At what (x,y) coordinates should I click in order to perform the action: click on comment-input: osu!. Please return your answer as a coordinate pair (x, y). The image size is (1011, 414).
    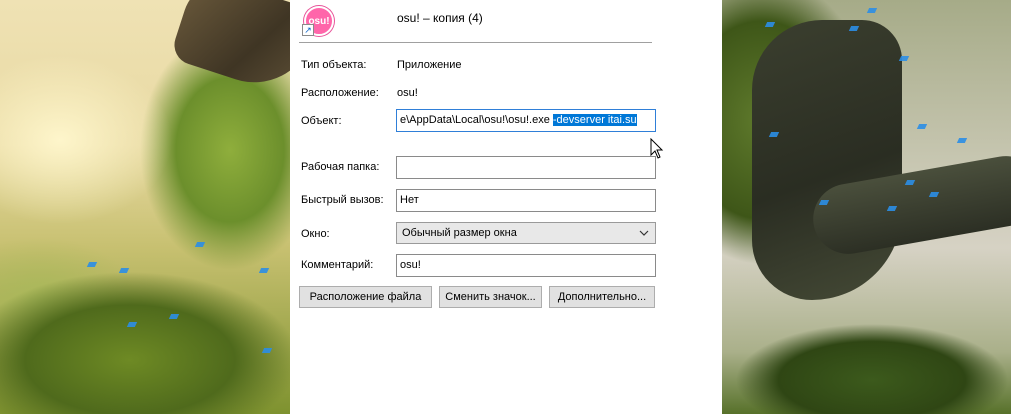
    Looking at the image, I should click on (526, 265).